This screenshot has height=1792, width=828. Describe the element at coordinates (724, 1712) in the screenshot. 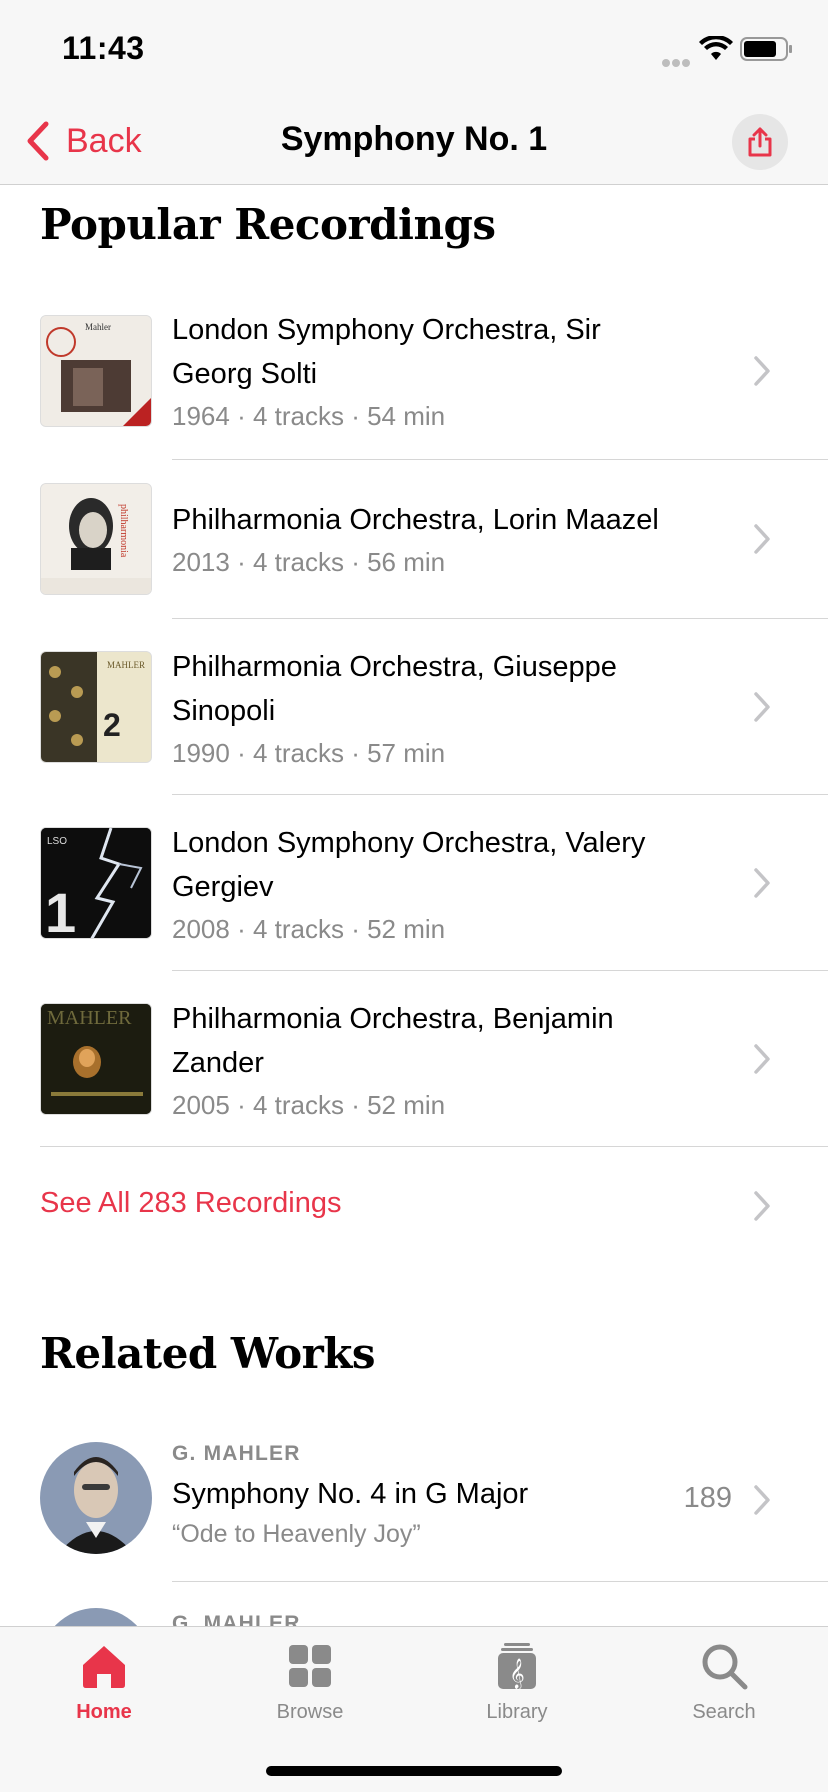

I see `tab-label: Search` at that location.